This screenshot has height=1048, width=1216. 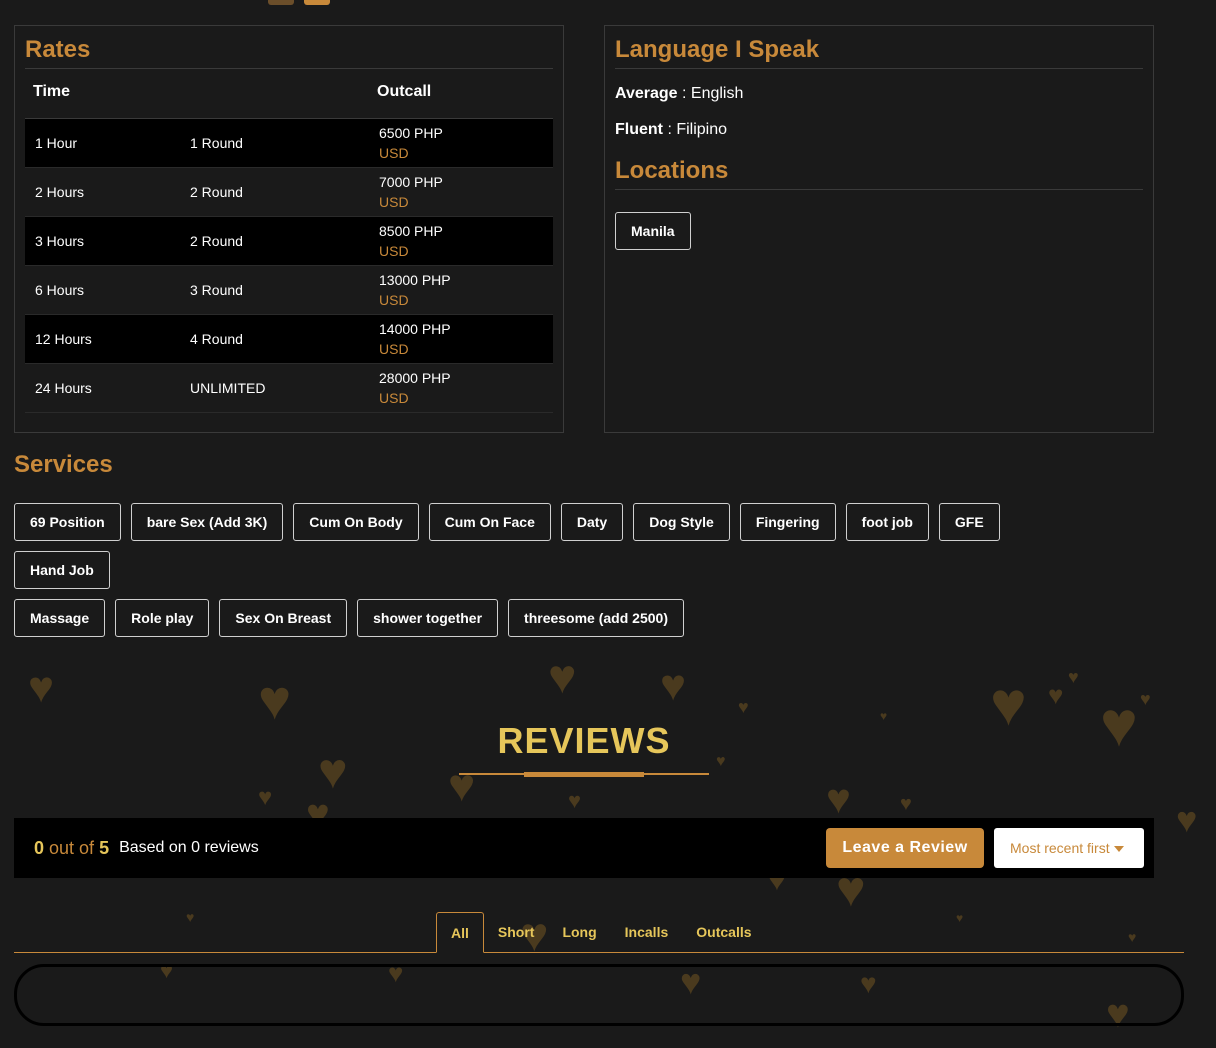 I want to click on rate-time: 6 Hours, so click(x=60, y=290).